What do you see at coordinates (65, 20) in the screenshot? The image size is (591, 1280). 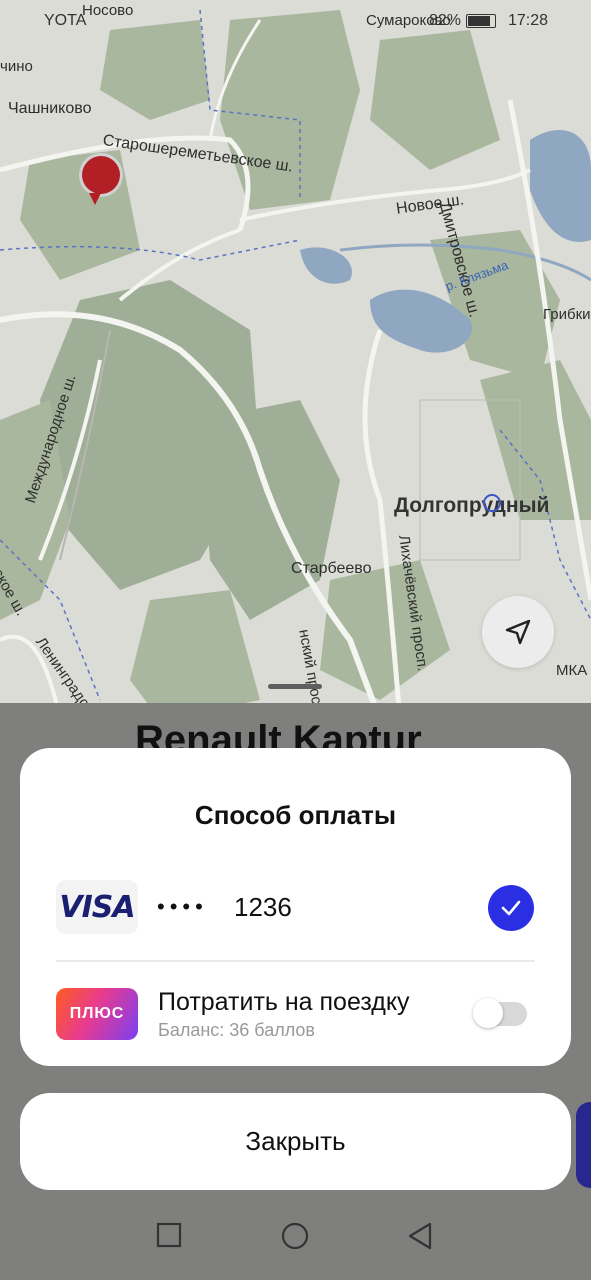 I see `carrier-label: YOTA` at bounding box center [65, 20].